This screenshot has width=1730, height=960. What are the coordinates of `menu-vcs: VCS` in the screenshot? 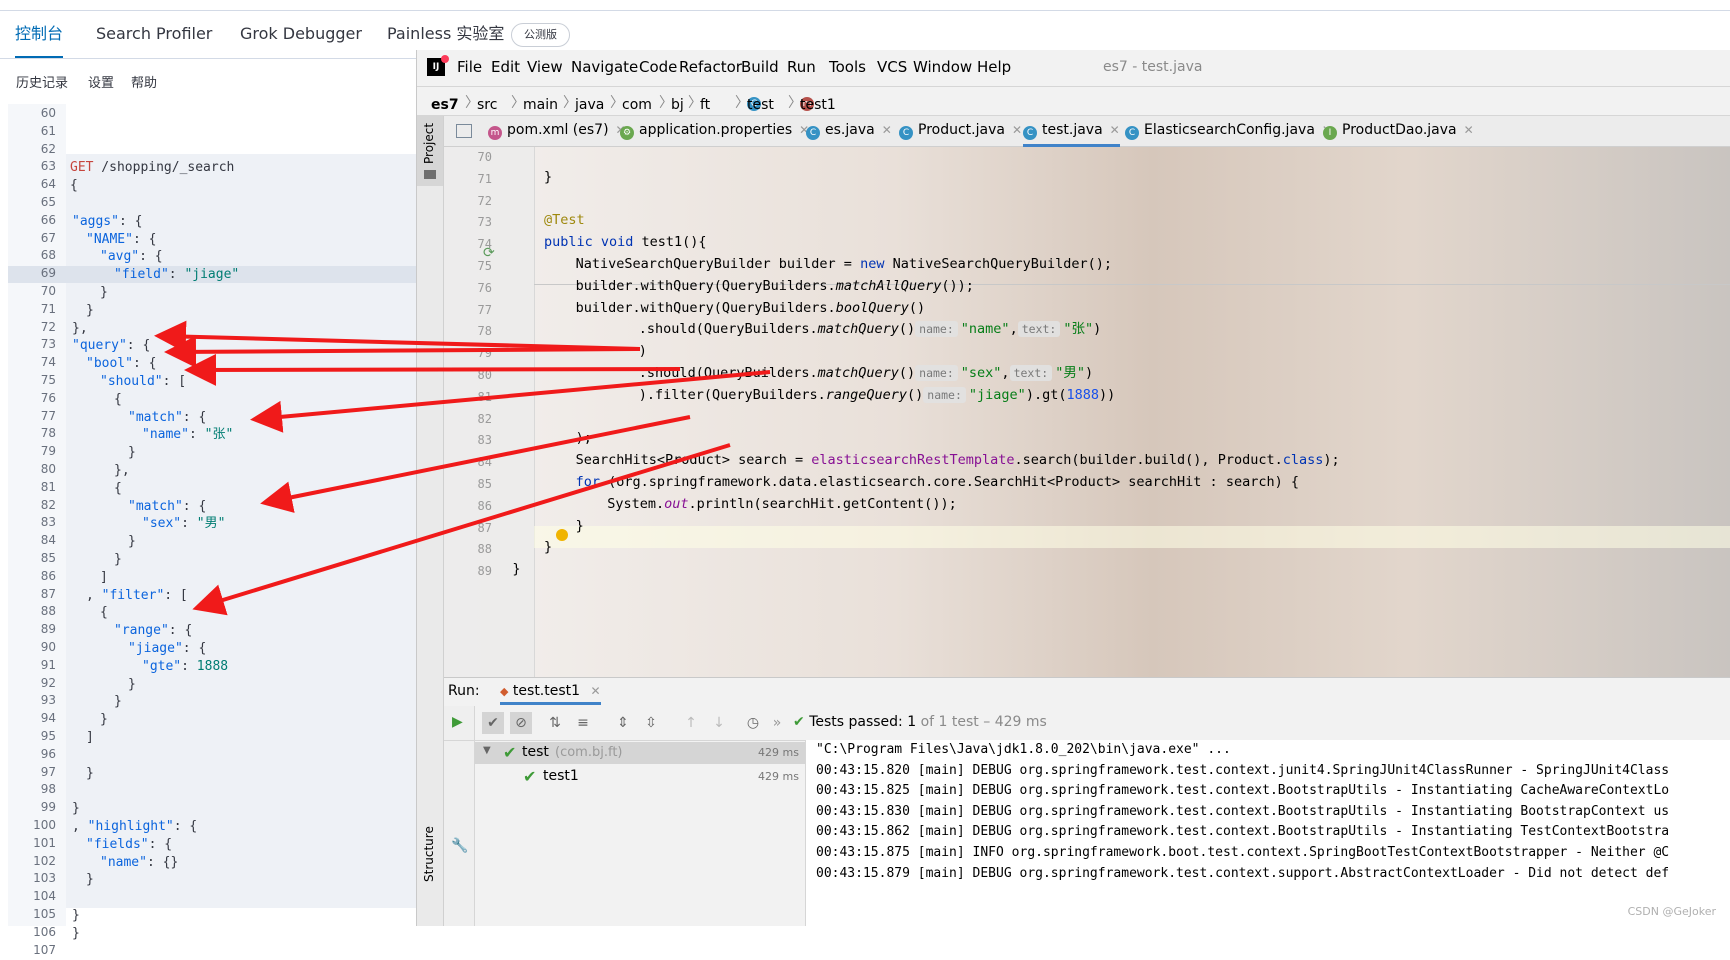 It's located at (892, 67).